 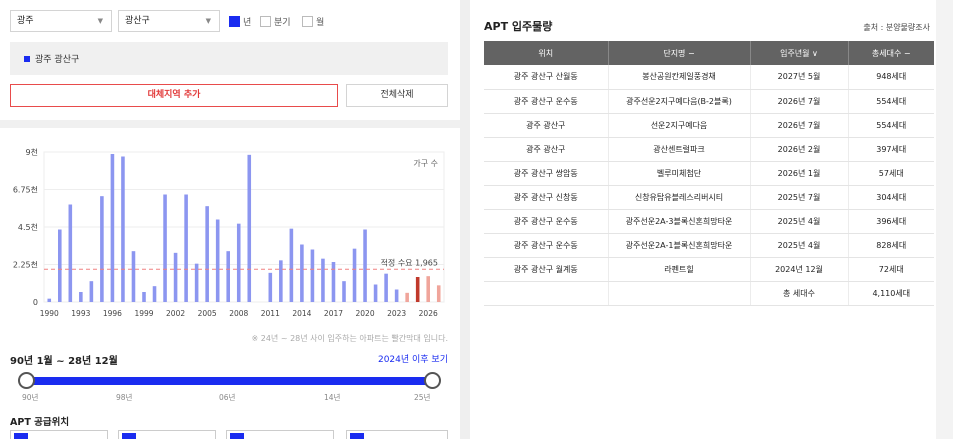 I want to click on x-tick-label: 2020, so click(x=365, y=313).